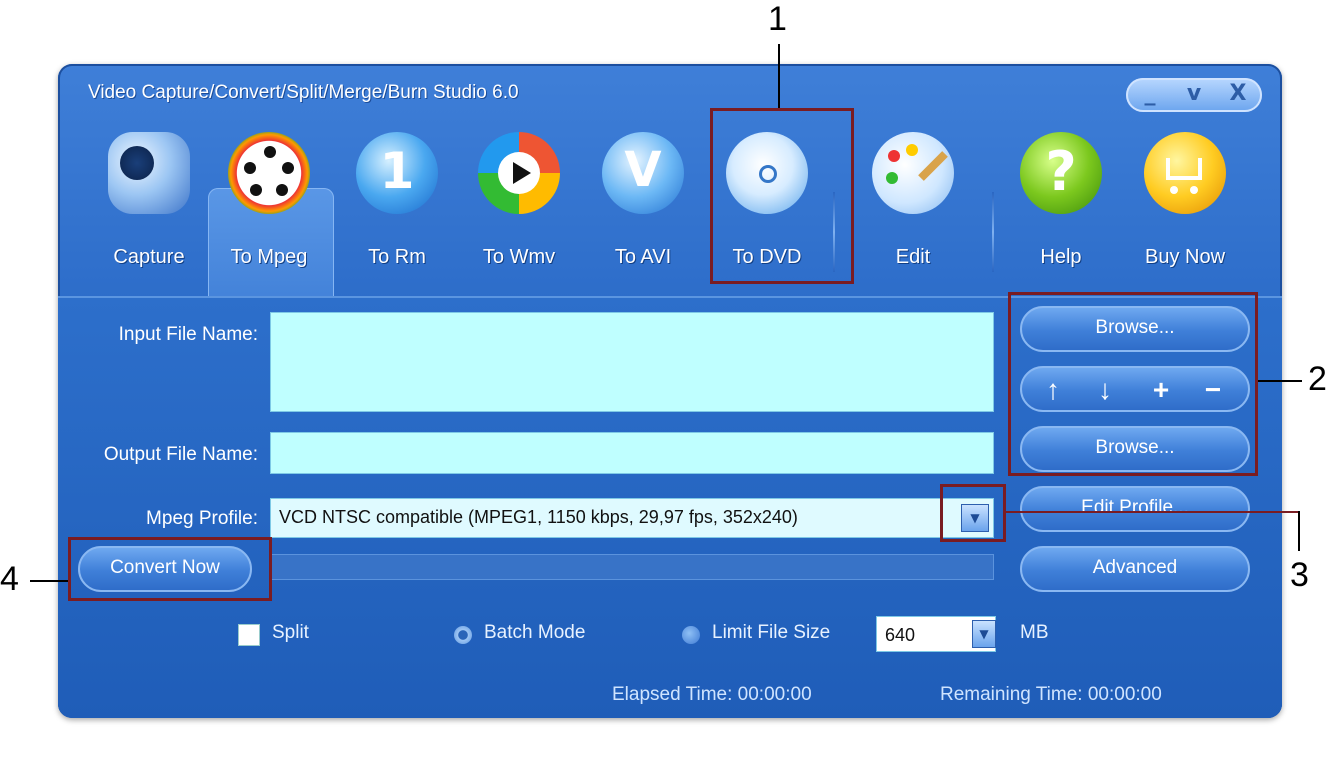  Describe the element at coordinates (1034, 632) in the screenshot. I see `size-unit-label: MB` at that location.